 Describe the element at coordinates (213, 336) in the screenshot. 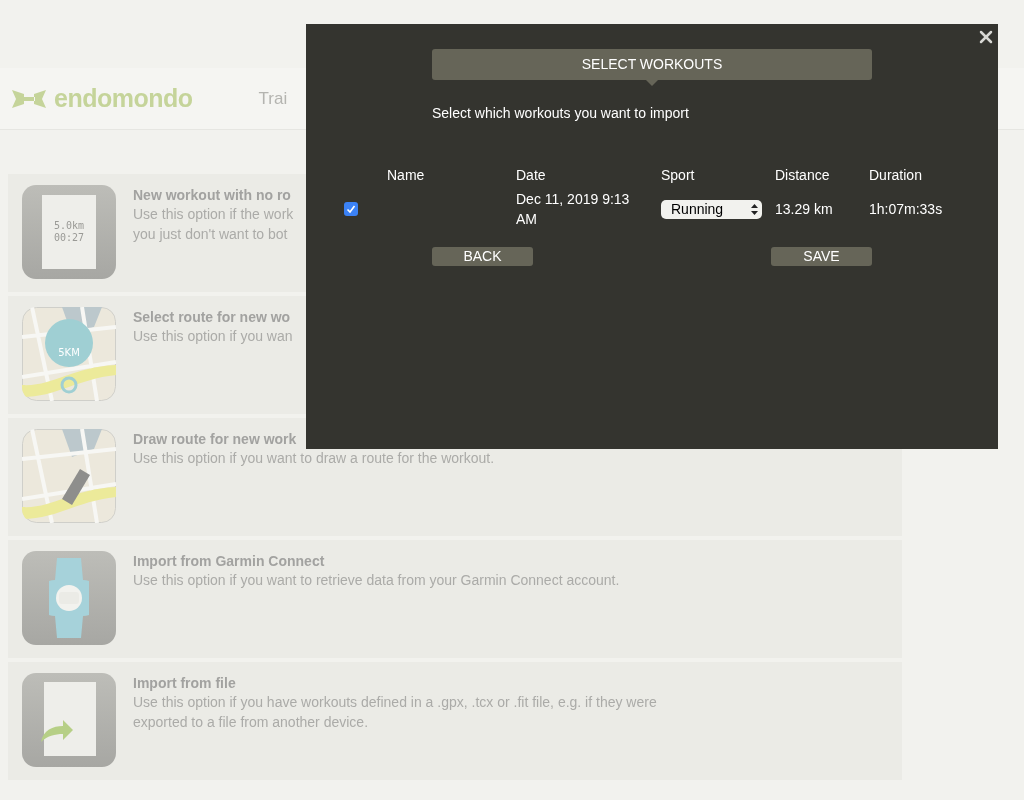

I see `option-description: Use this option if you wan` at that location.